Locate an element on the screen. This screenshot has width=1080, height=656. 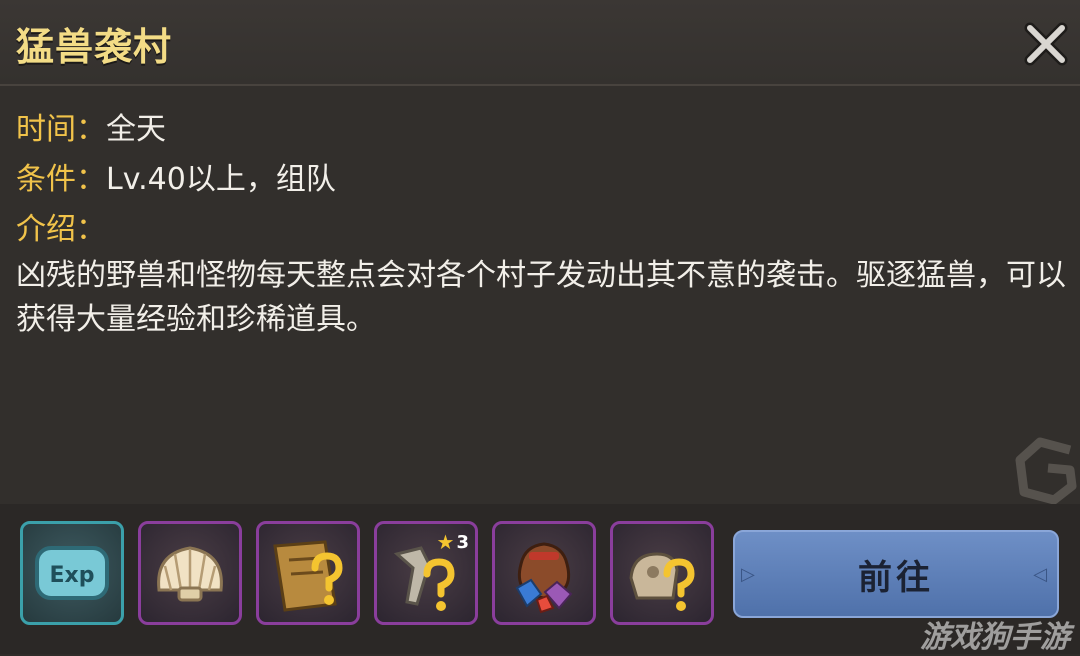
shell-icon is located at coordinates (190, 574).